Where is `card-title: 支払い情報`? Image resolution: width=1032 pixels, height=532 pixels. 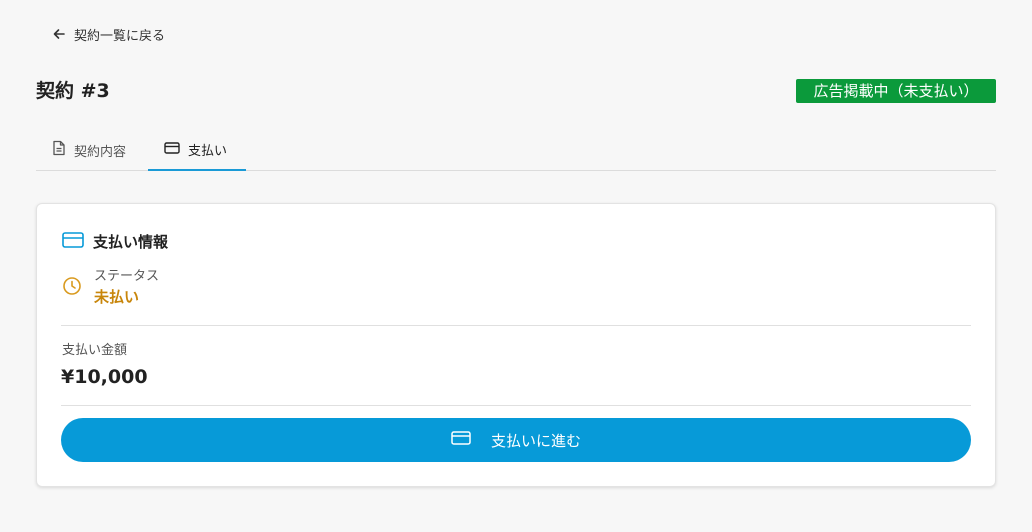
card-title: 支払い情報 is located at coordinates (131, 242).